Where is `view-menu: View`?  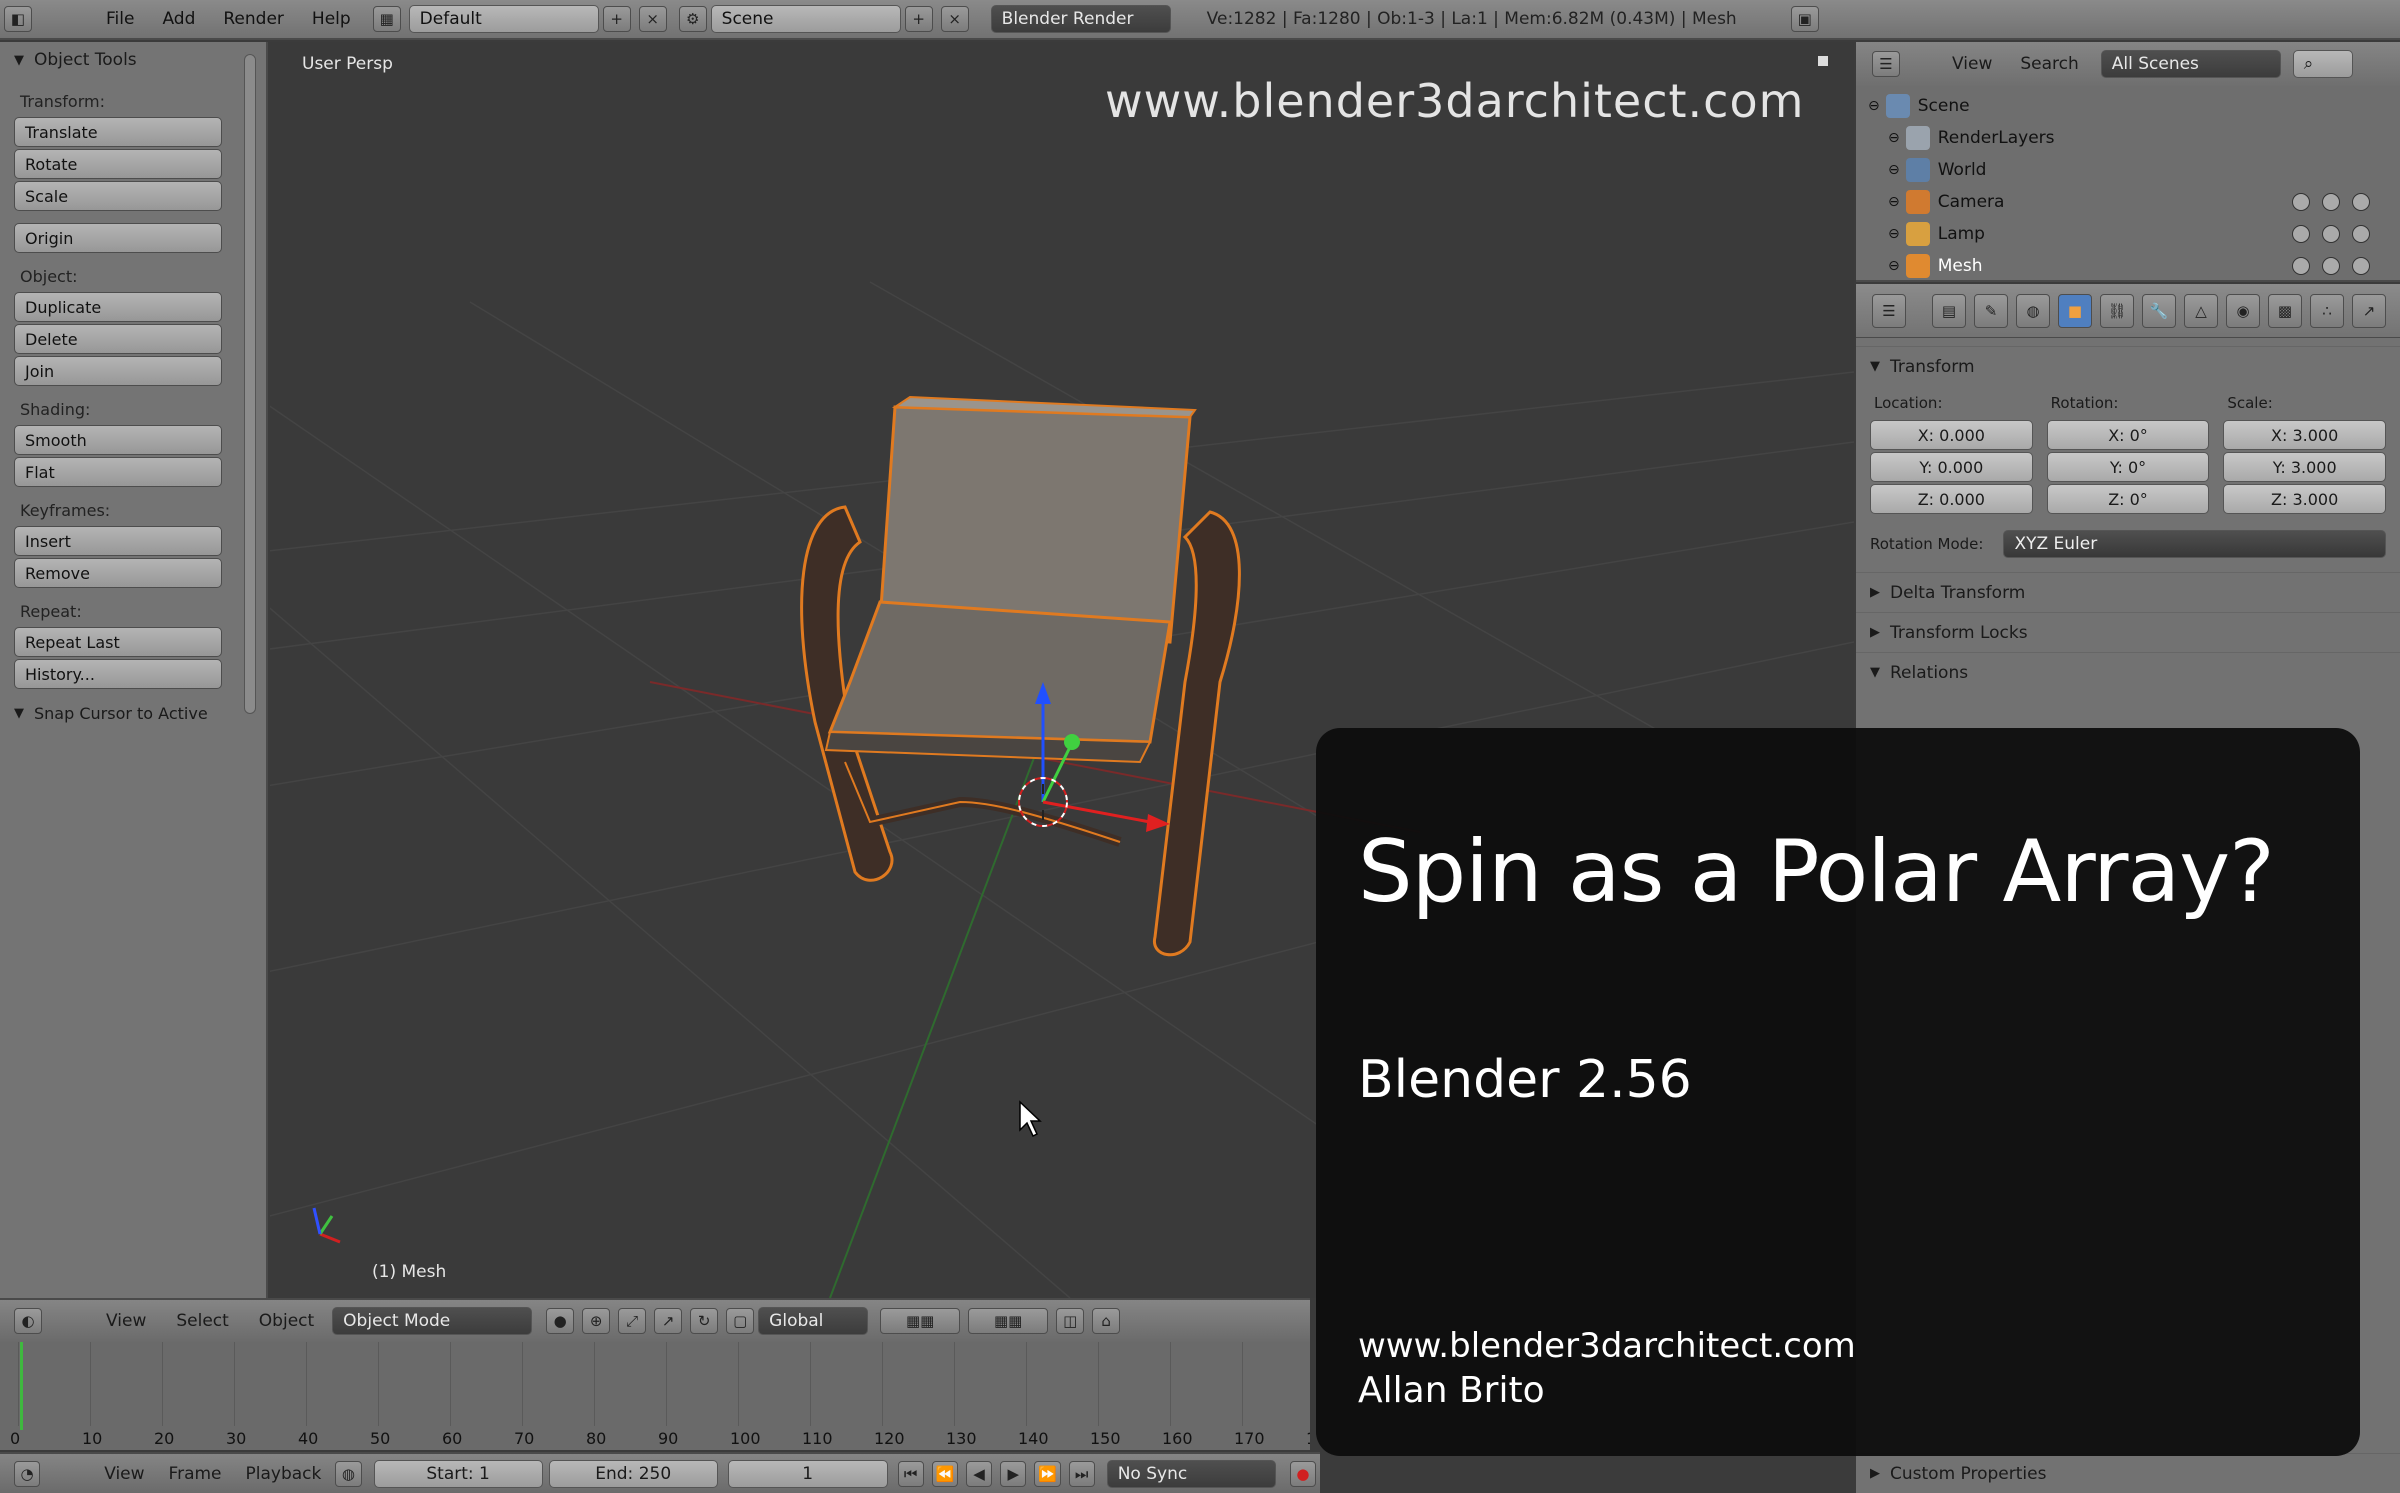
view-menu: View is located at coordinates (126, 1321).